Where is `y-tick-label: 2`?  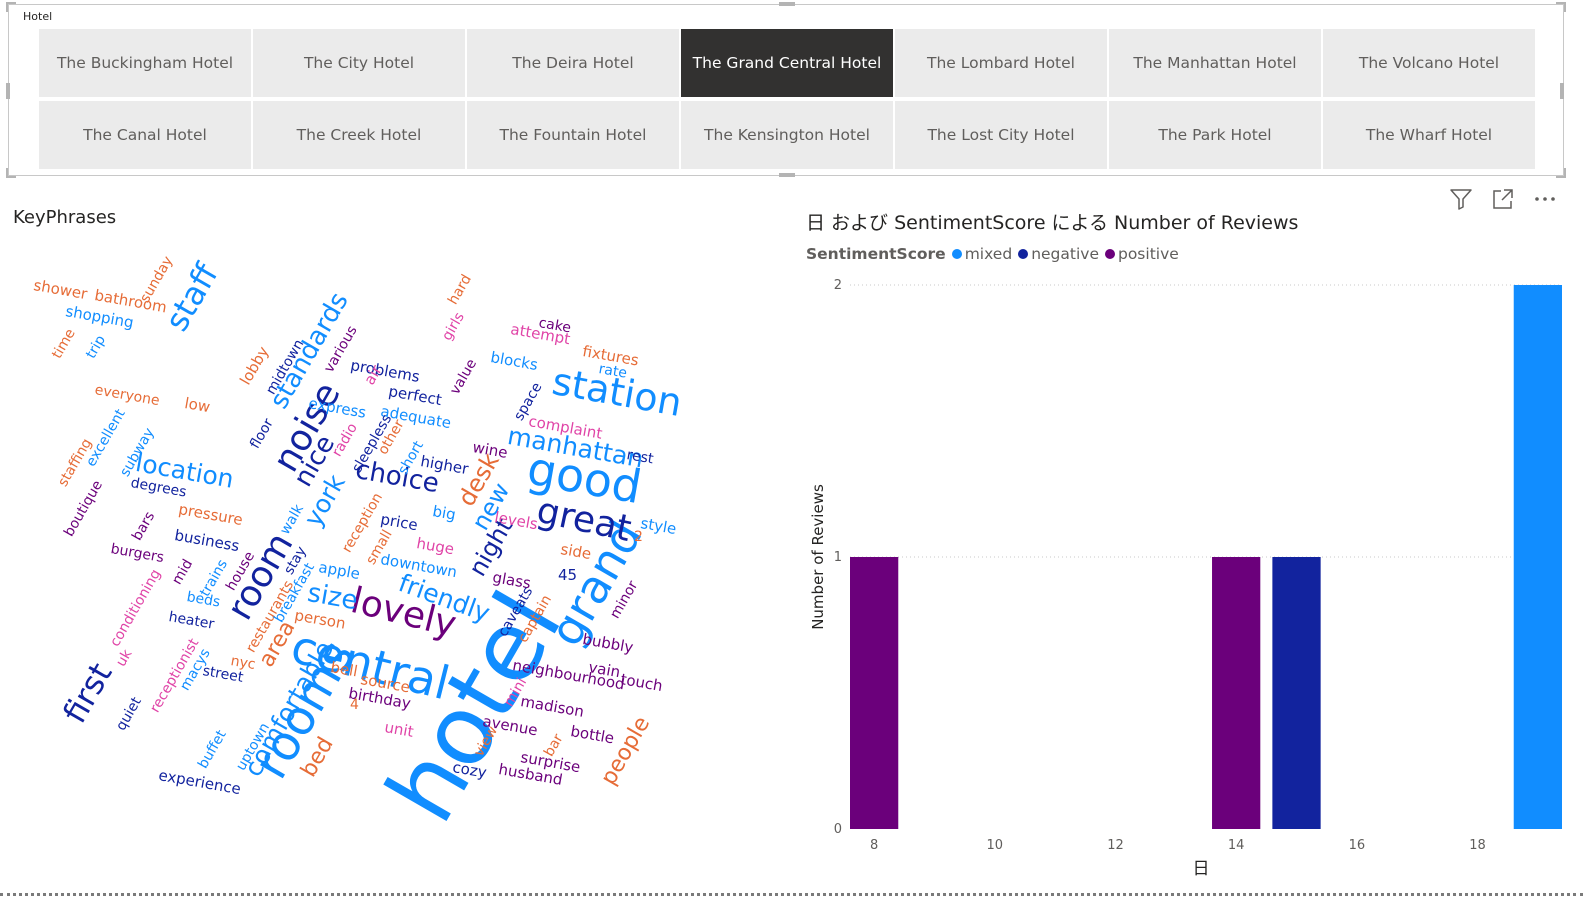 y-tick-label: 2 is located at coordinates (838, 285).